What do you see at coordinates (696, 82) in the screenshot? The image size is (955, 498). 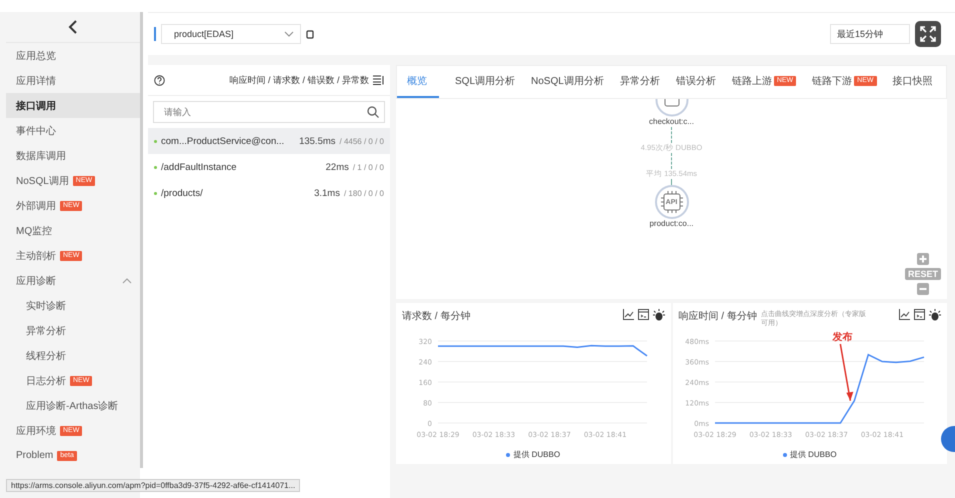 I see `tab: 错误分析` at bounding box center [696, 82].